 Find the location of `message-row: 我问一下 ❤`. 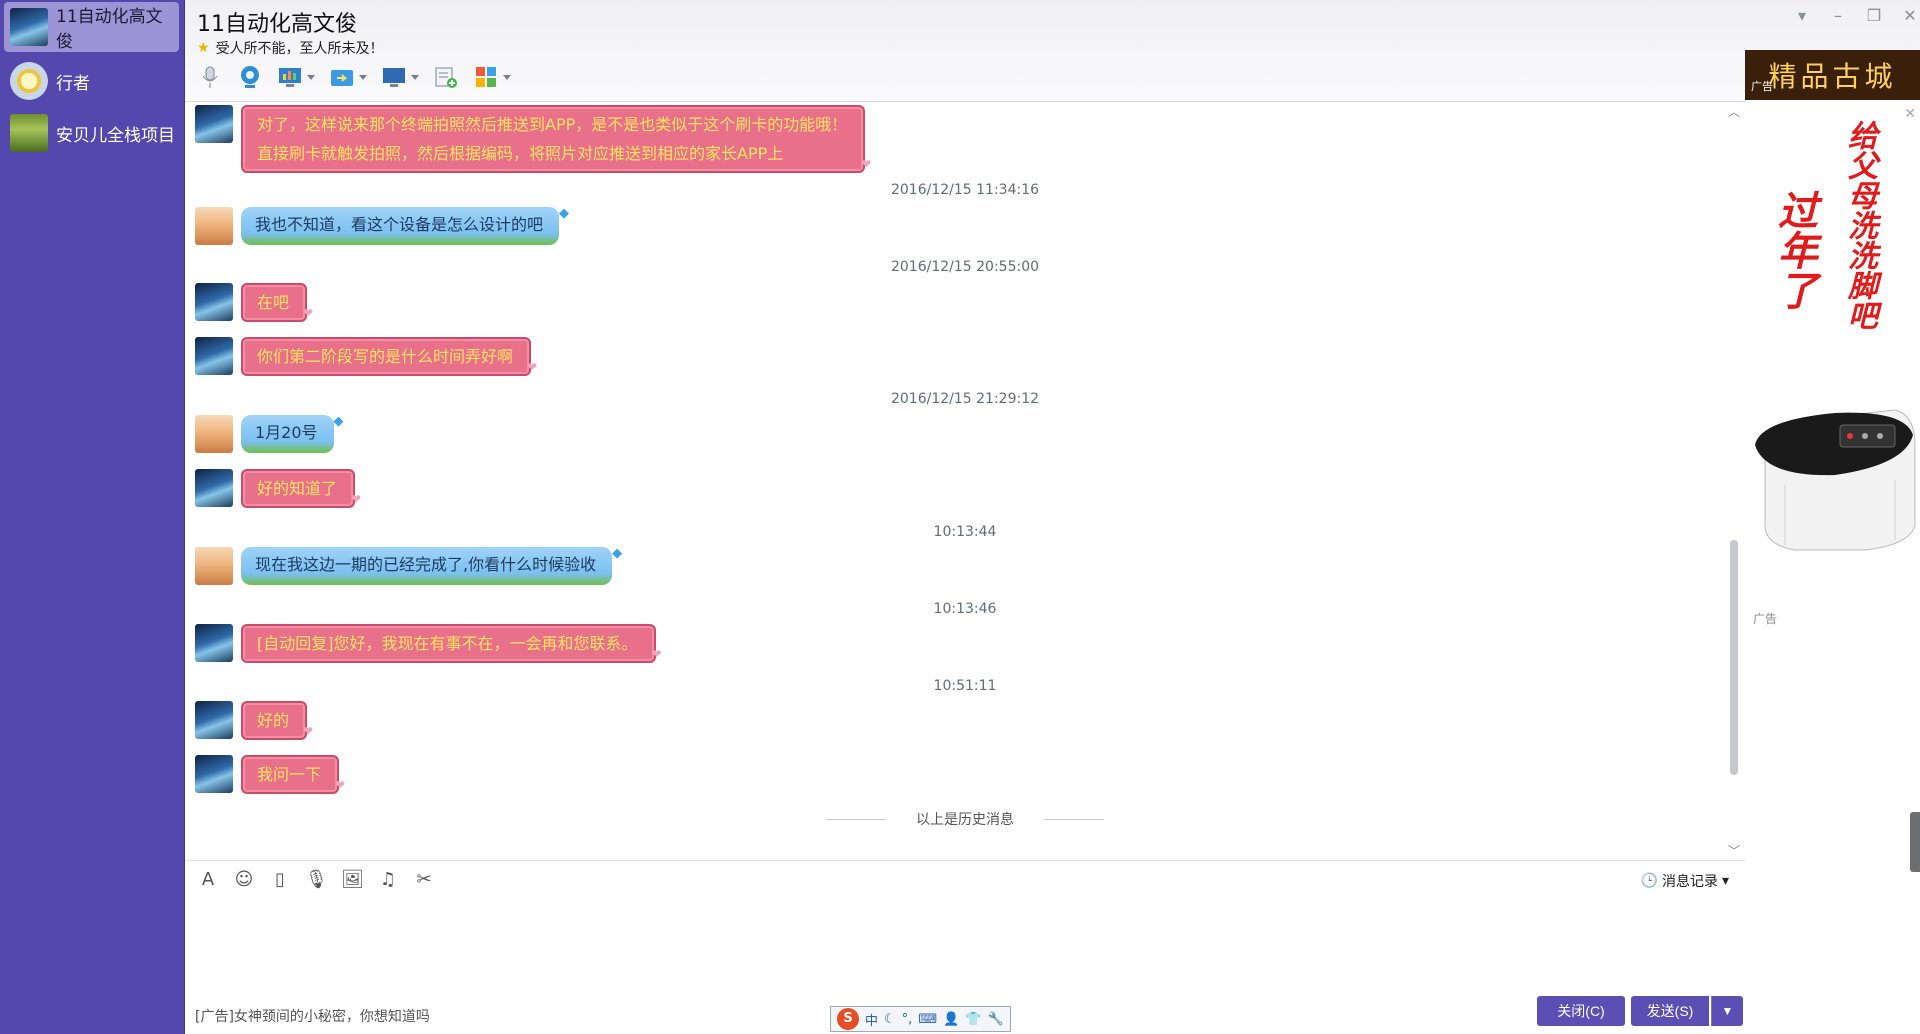

message-row: 我问一下 ❤ is located at coordinates (270, 774).